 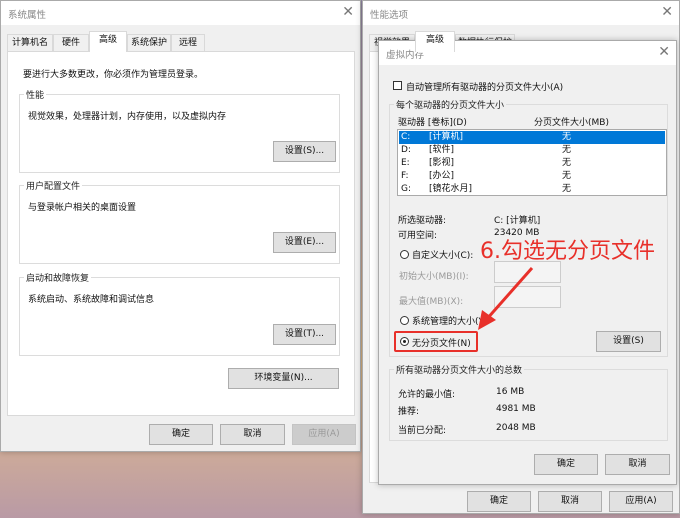 I want to click on title-bar: 系统属性 ✕, so click(x=180, y=13).